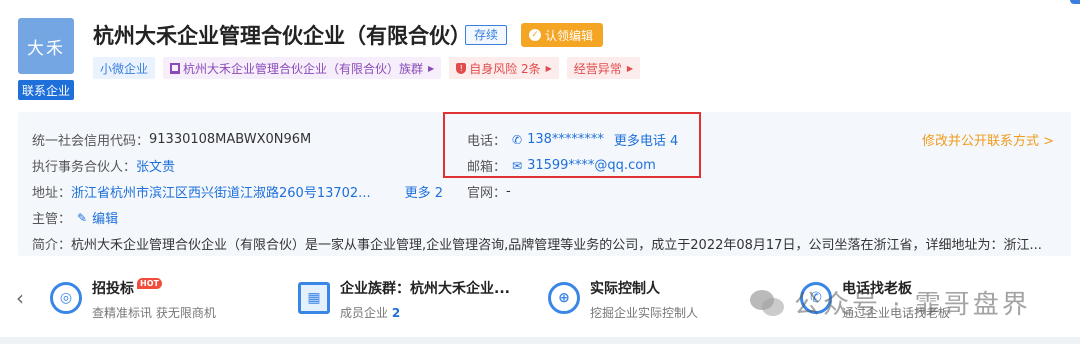 The image size is (1080, 344). What do you see at coordinates (912, 305) in the screenshot?
I see `watermark-text: 公众号 · 霏哥盘界` at bounding box center [912, 305].